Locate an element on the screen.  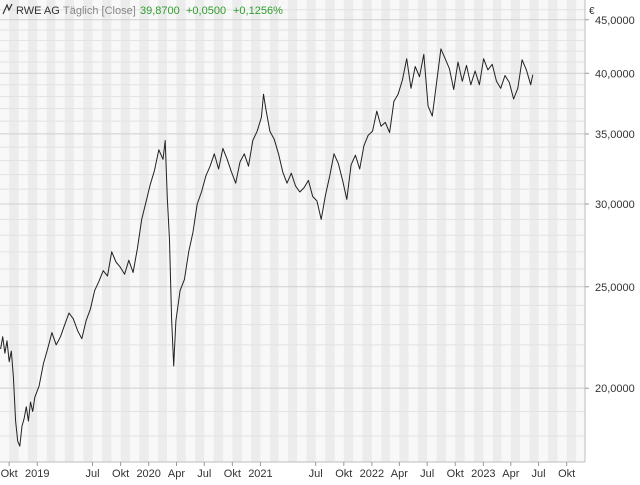
y-tick-label: 25,0000 is located at coordinates (615, 288).